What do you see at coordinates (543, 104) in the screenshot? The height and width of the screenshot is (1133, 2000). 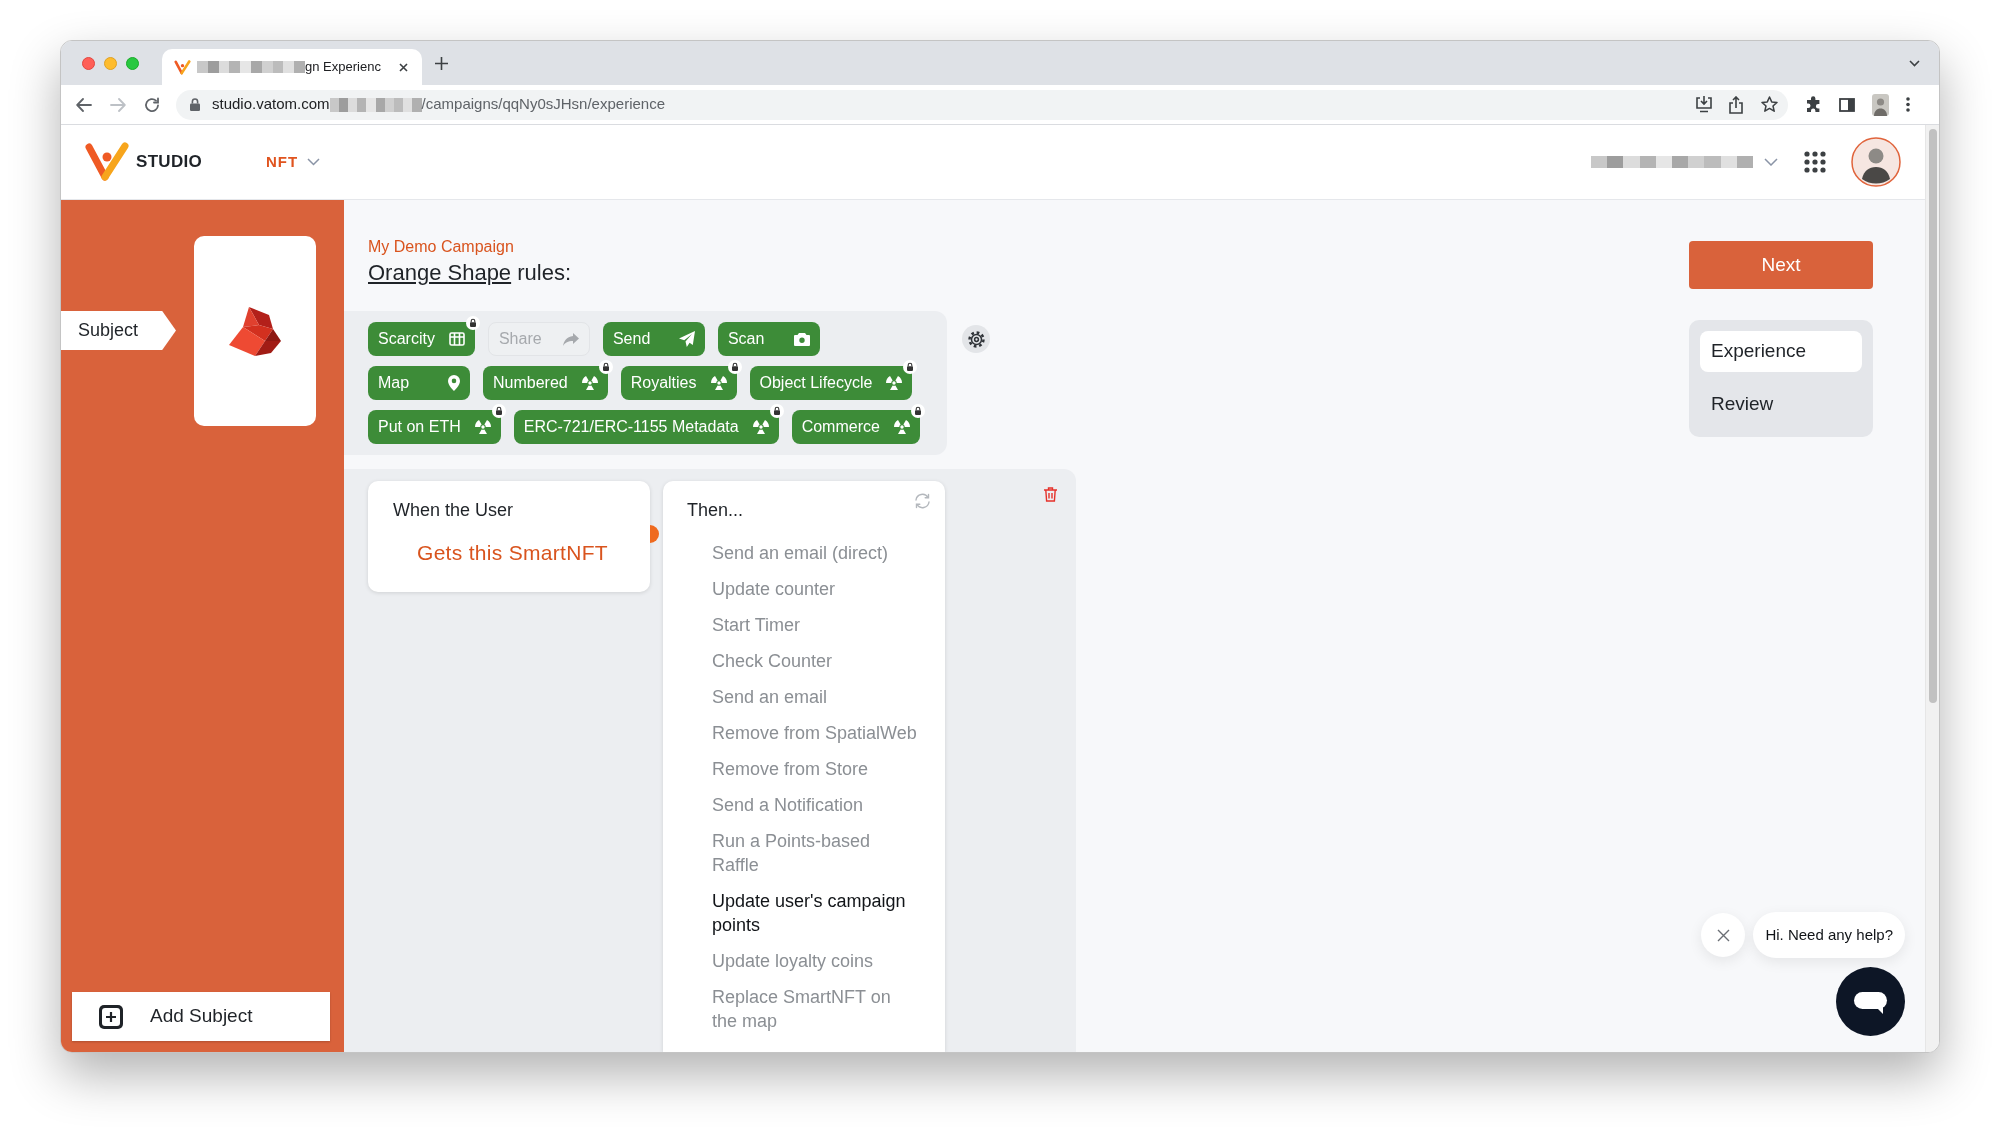 I see `url-path: /campaigns/qqNy0sJHsn/experience` at bounding box center [543, 104].